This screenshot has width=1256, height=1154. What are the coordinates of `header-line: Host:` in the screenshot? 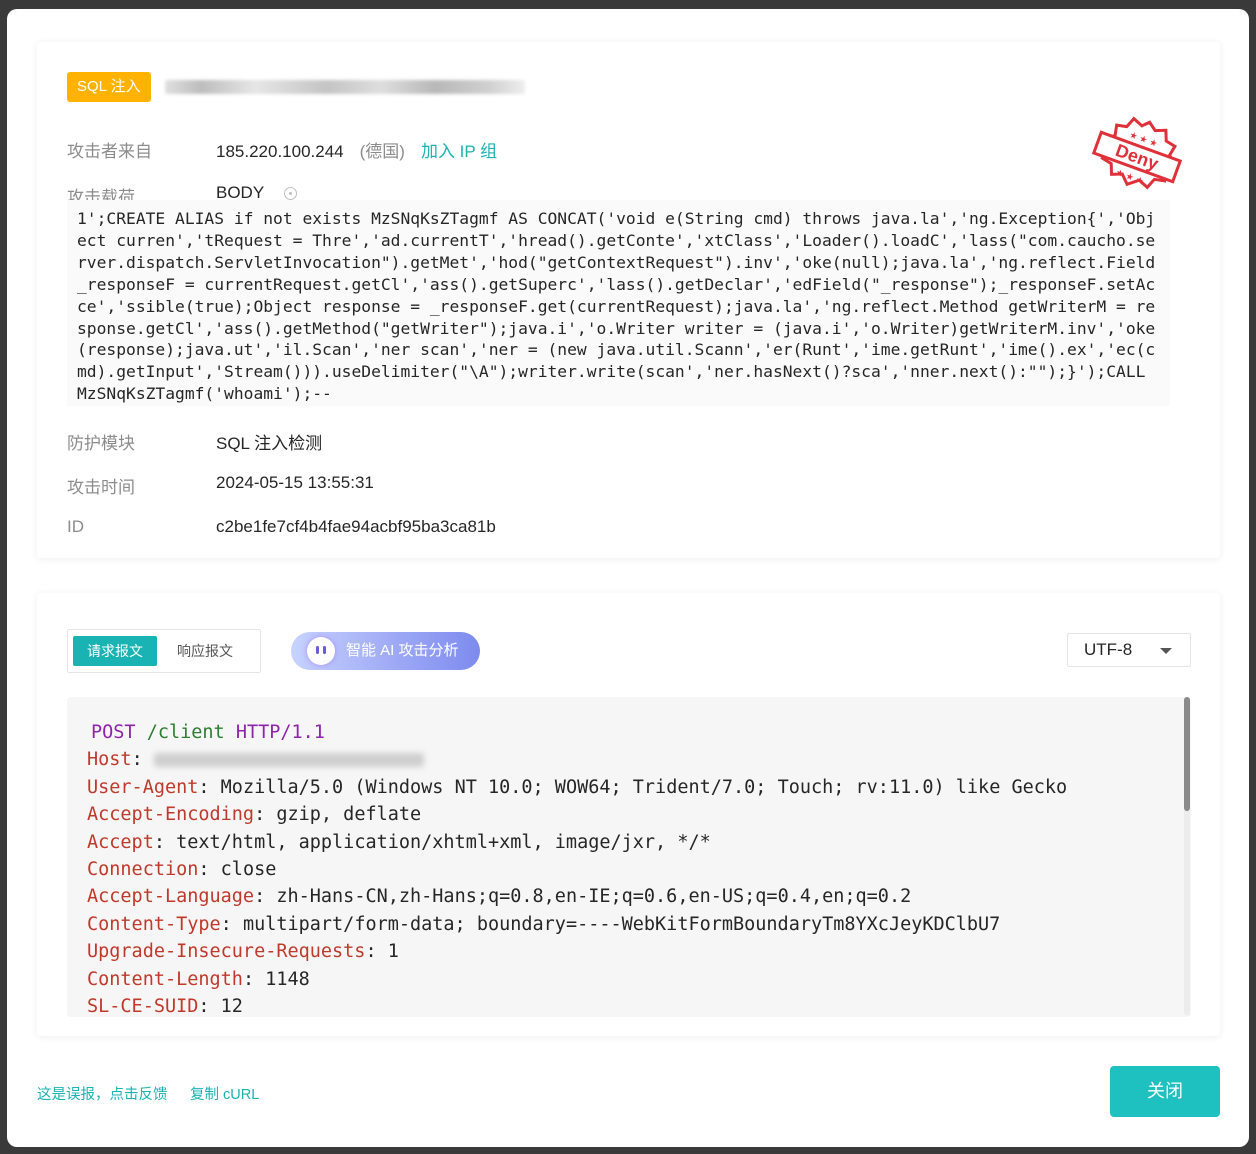 It's located at (639, 759).